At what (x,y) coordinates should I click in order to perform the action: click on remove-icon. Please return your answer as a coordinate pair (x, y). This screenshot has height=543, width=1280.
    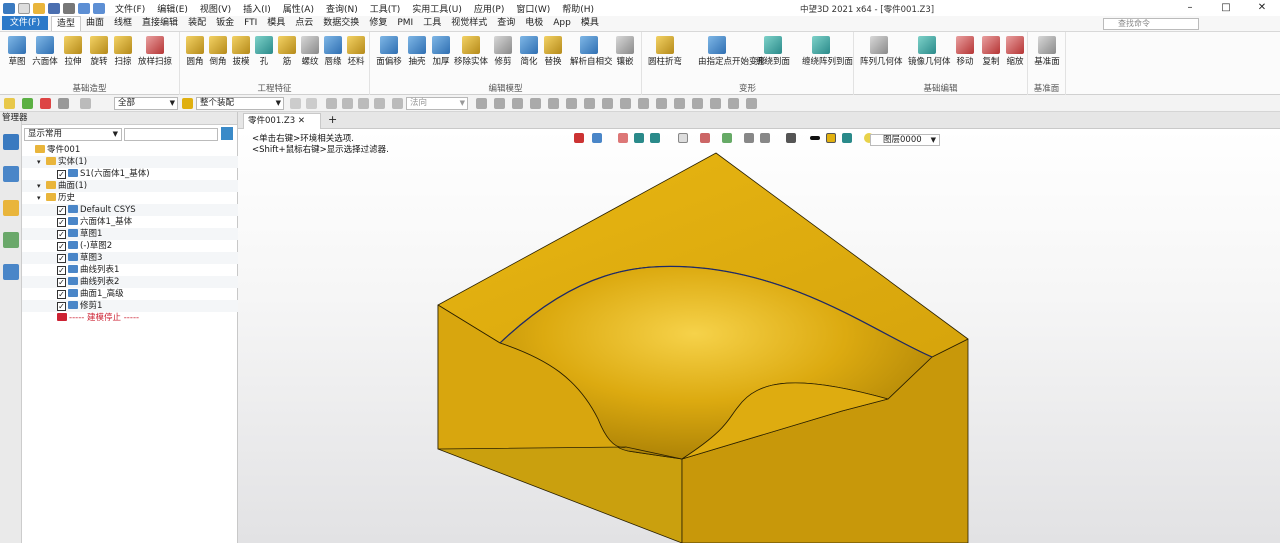
    Looking at the image, I should click on (45, 103).